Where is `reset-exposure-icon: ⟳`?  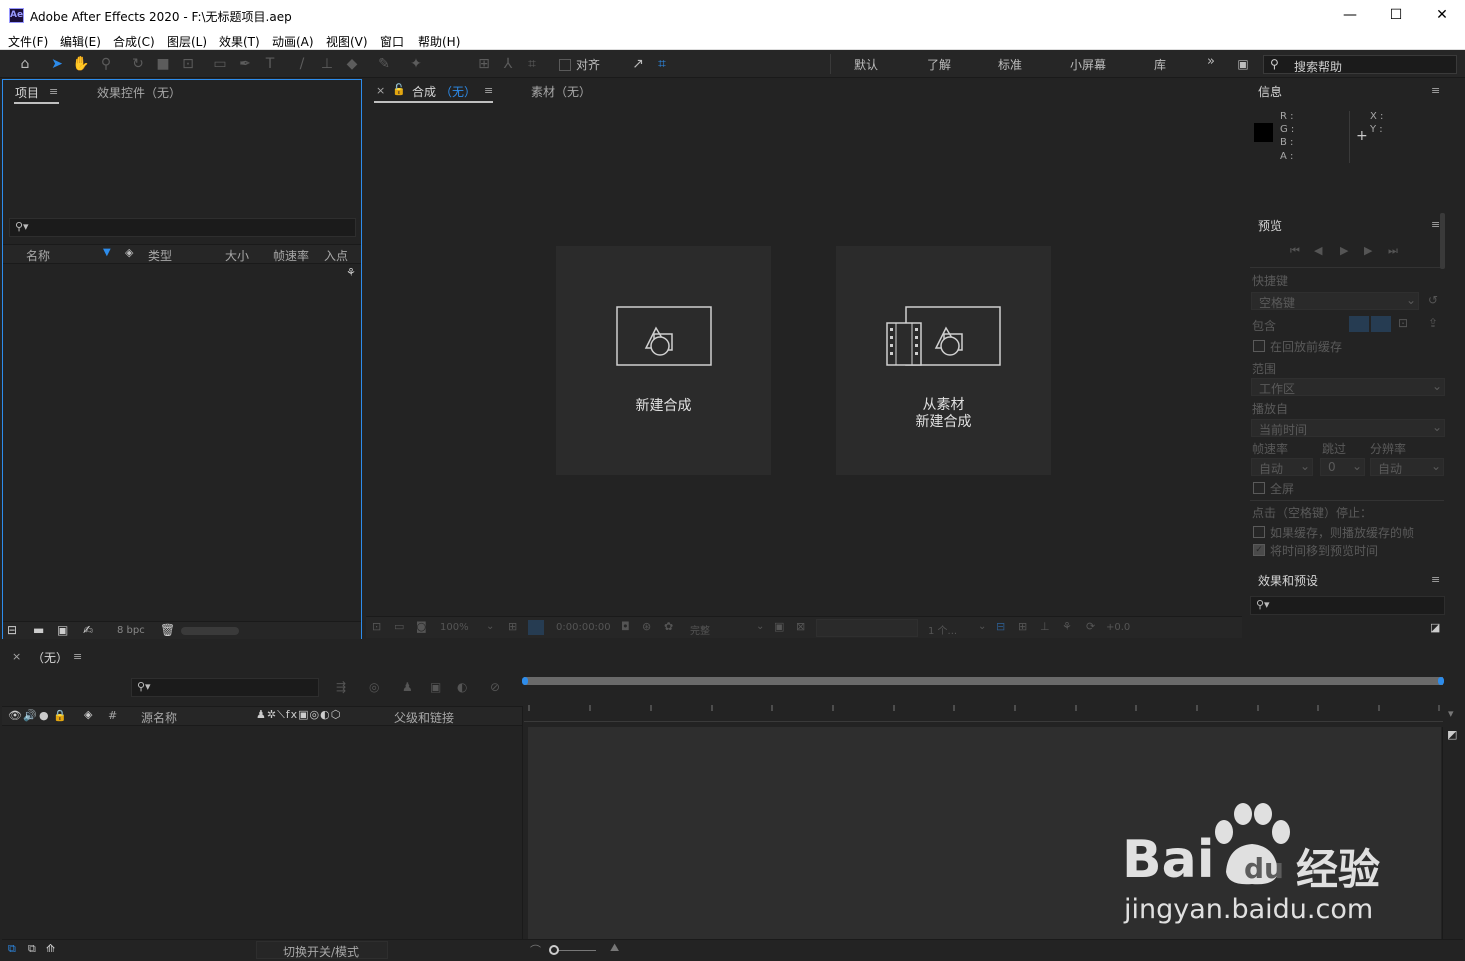
reset-exposure-icon: ⟳ is located at coordinates (1090, 626).